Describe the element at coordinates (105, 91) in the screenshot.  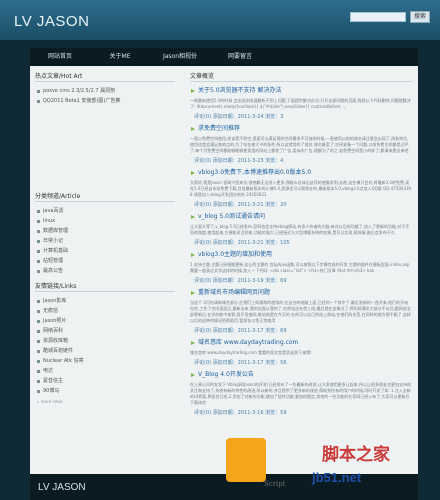
I see `hot-article-link: posve cms 2.3/2.5/2.7 漏洞剖` at that location.